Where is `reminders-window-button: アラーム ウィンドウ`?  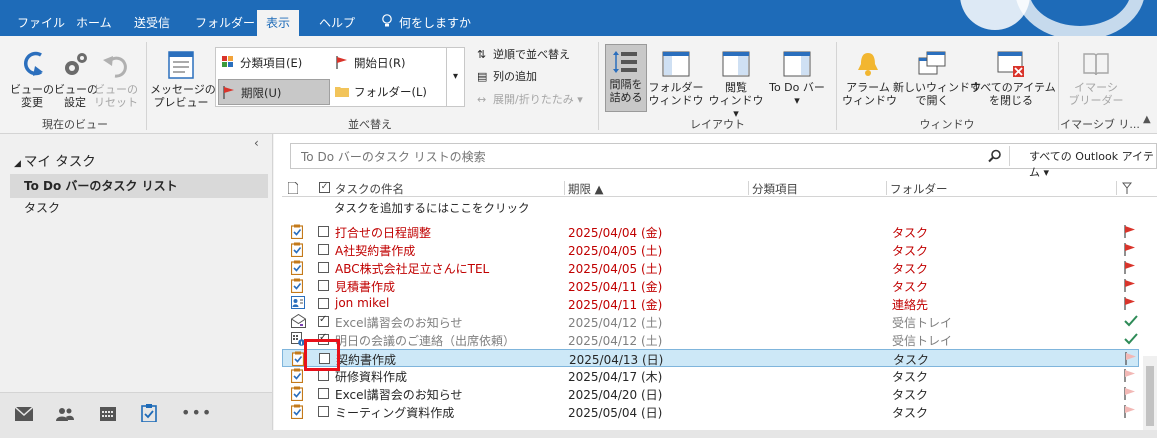
reminders-window-button: アラーム ウィンドウ is located at coordinates (869, 78).